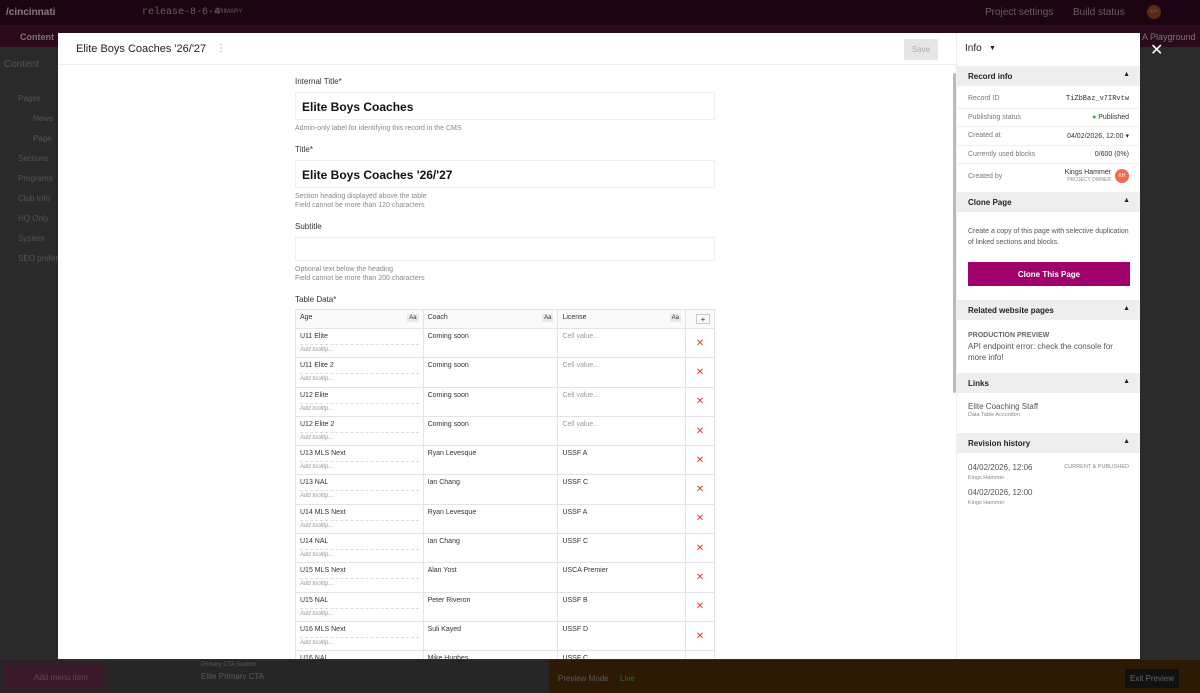  Describe the element at coordinates (33, 218) in the screenshot. I see `sidebar-item: HQ Only` at that location.